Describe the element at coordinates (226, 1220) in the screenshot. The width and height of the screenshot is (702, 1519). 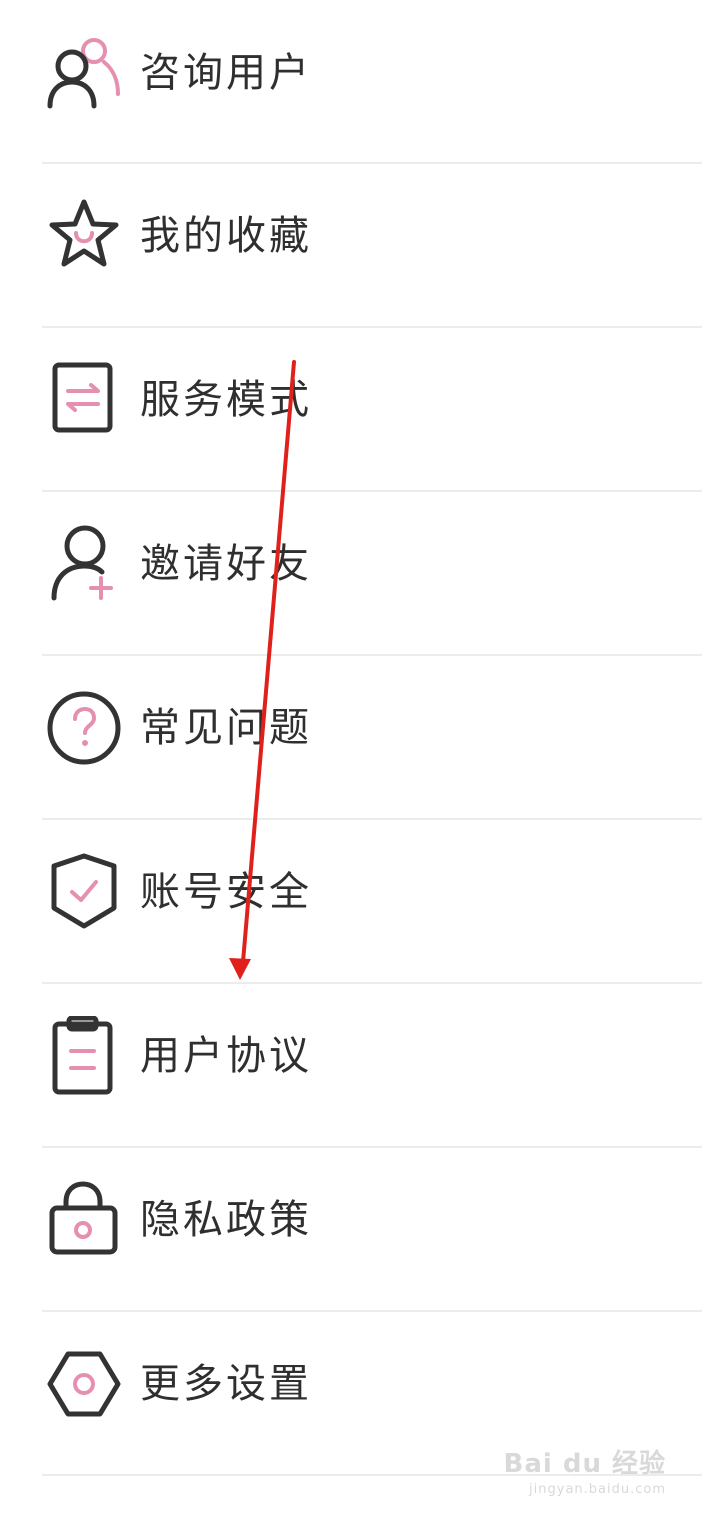
I see `menu-item-label: 隐私政策` at that location.